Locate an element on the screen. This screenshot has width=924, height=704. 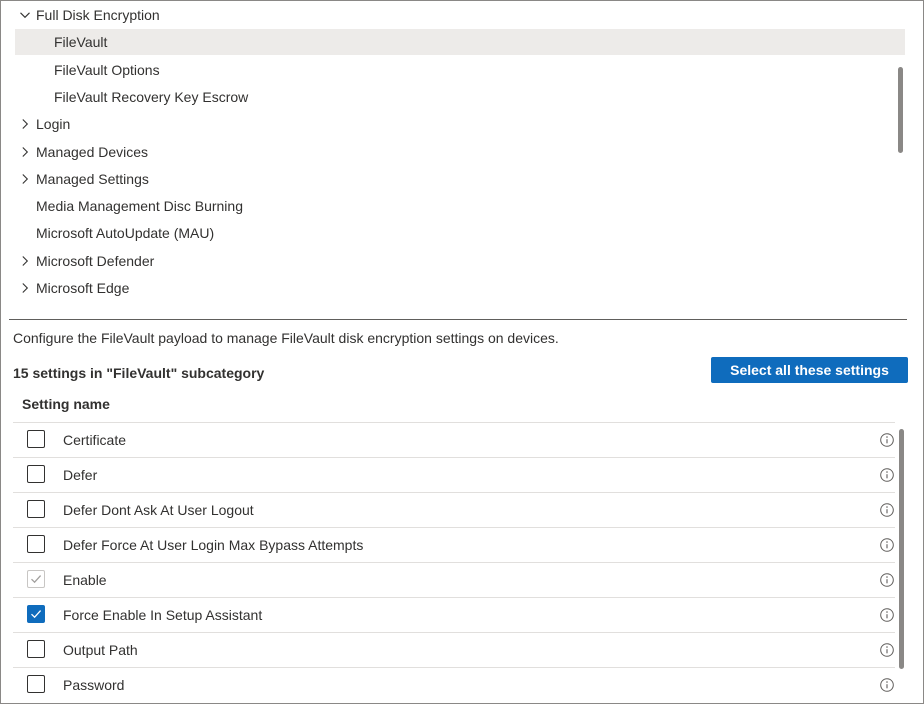
tree-item: Microsoft Defender is located at coordinates (460, 261).